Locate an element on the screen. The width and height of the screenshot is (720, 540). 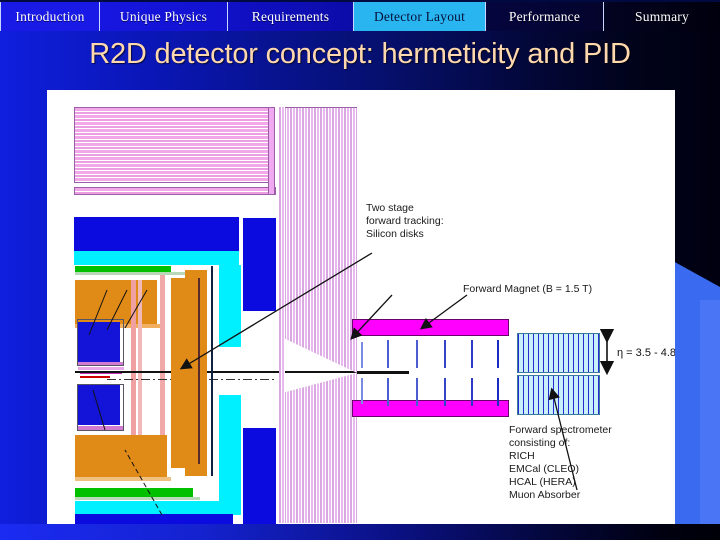
tab-label: Detector Layout is located at coordinates (419, 16).